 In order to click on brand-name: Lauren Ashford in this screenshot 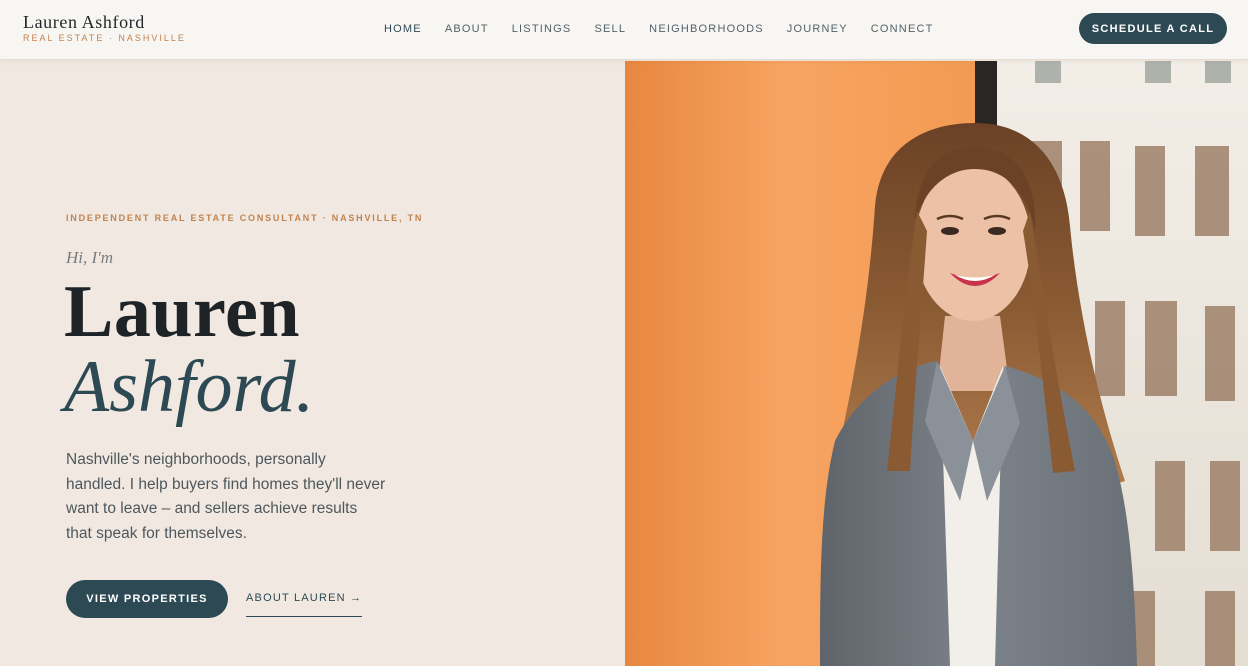, I will do `click(84, 22)`.